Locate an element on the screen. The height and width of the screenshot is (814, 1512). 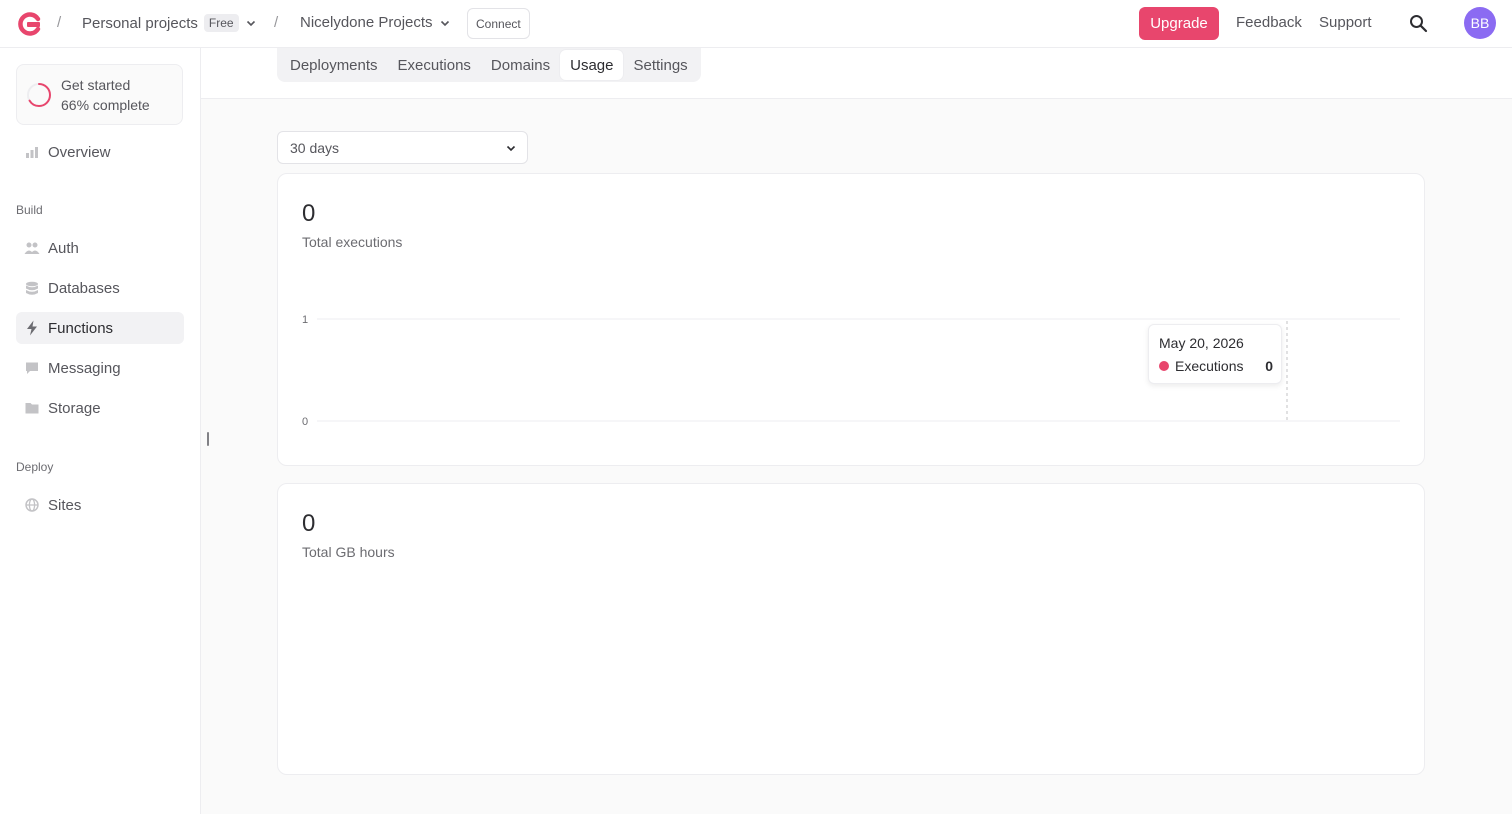
support-link: Support is located at coordinates (1345, 22).